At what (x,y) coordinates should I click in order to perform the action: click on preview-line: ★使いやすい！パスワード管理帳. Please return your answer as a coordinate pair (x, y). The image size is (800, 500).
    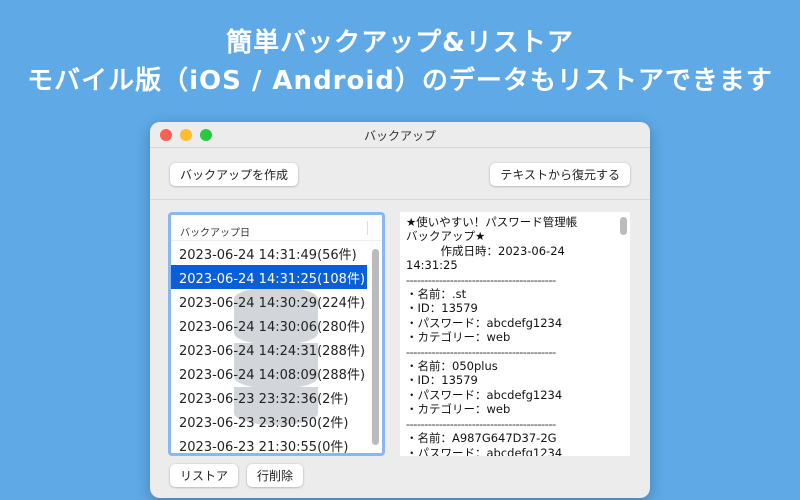
    Looking at the image, I should click on (492, 222).